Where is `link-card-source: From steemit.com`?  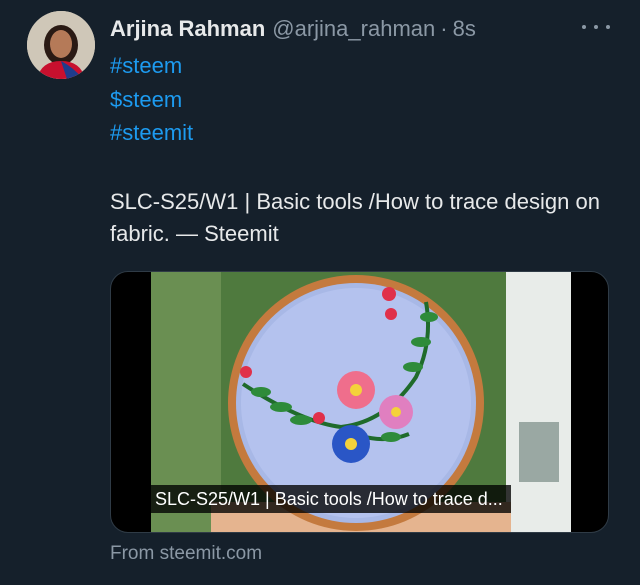
link-card-source: From steemit.com is located at coordinates (186, 554).